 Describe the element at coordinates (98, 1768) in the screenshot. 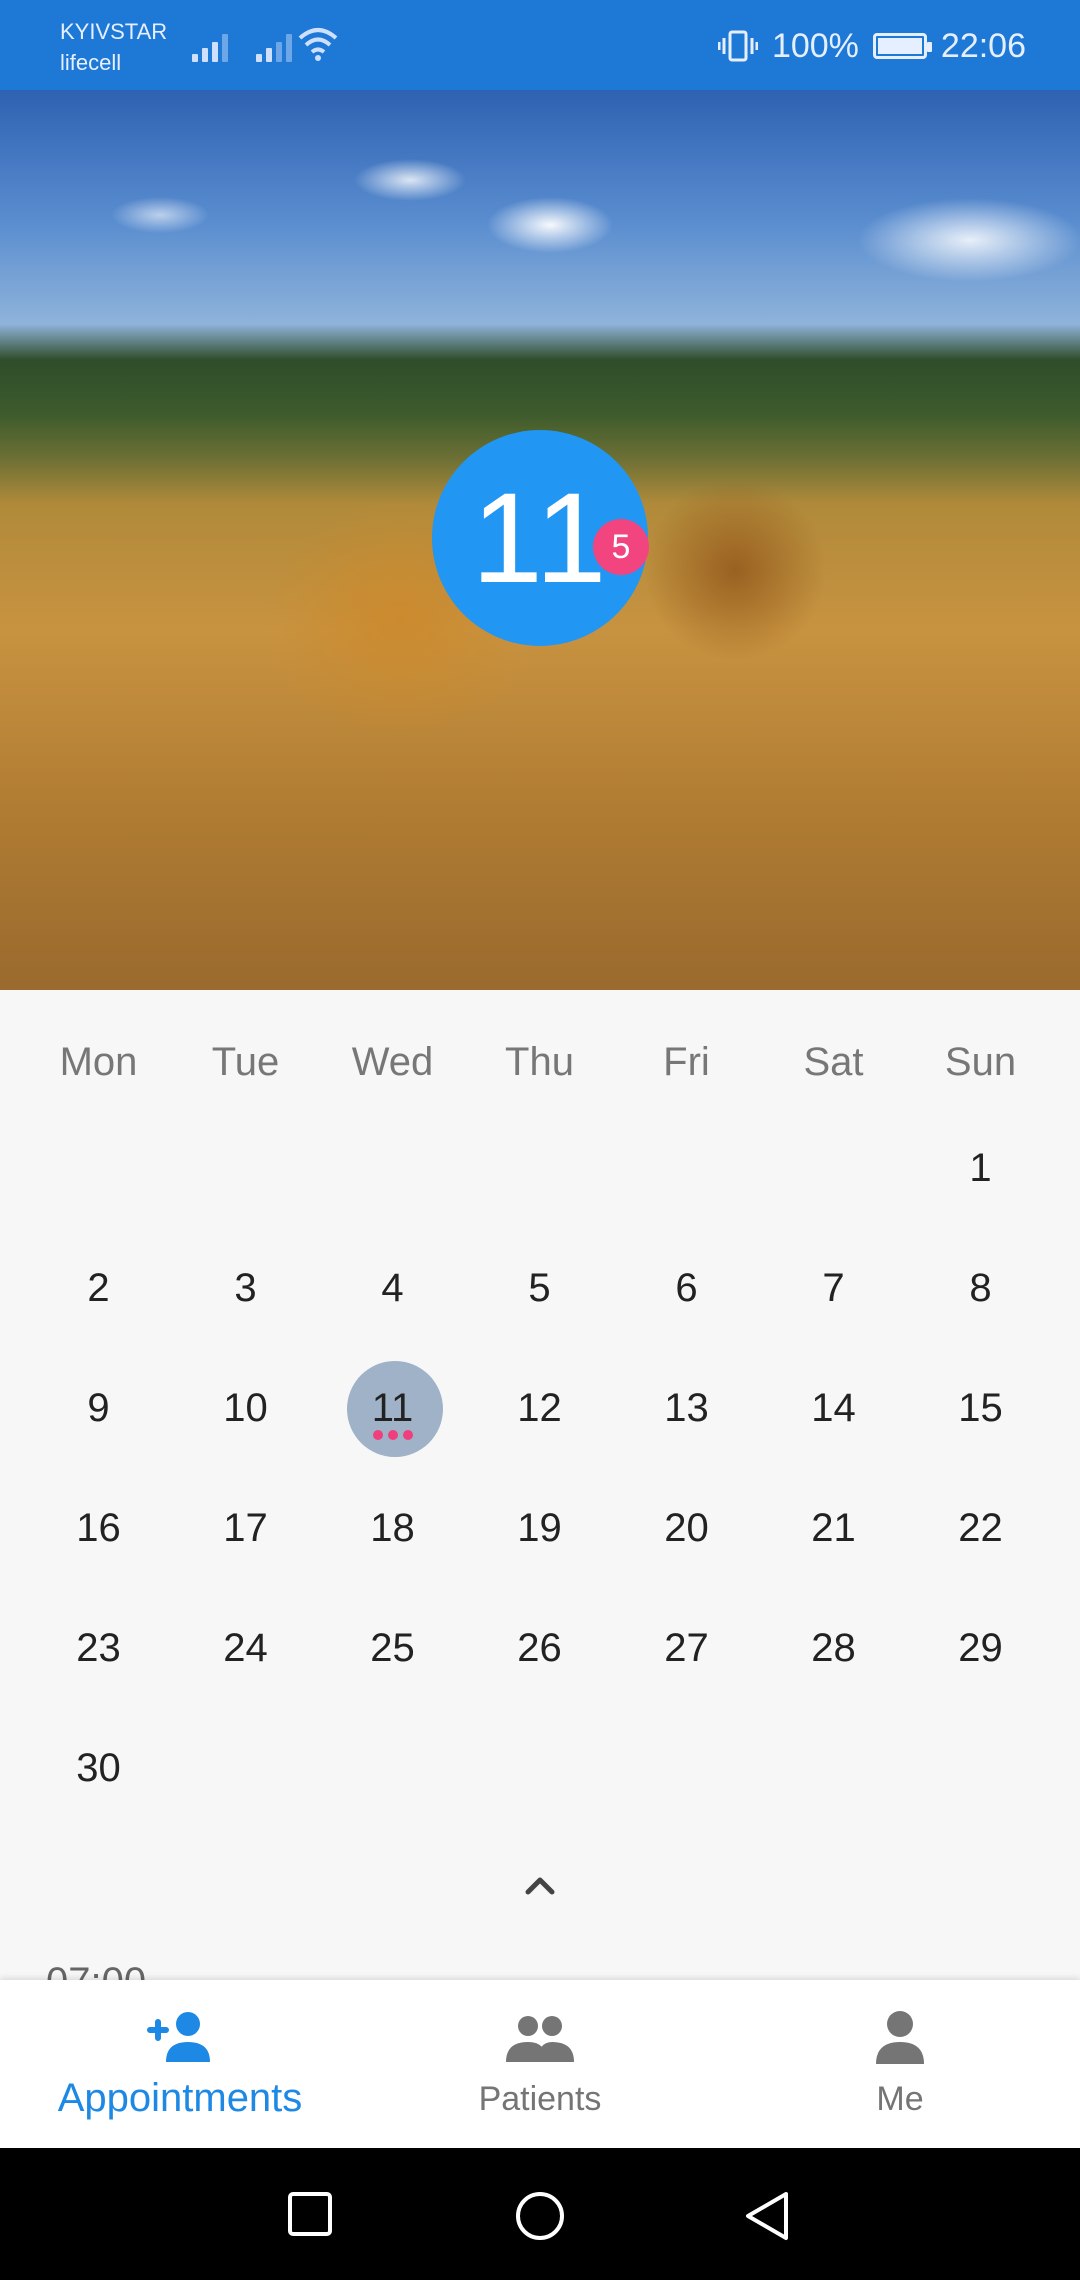

I see `calendar-day: 30` at that location.